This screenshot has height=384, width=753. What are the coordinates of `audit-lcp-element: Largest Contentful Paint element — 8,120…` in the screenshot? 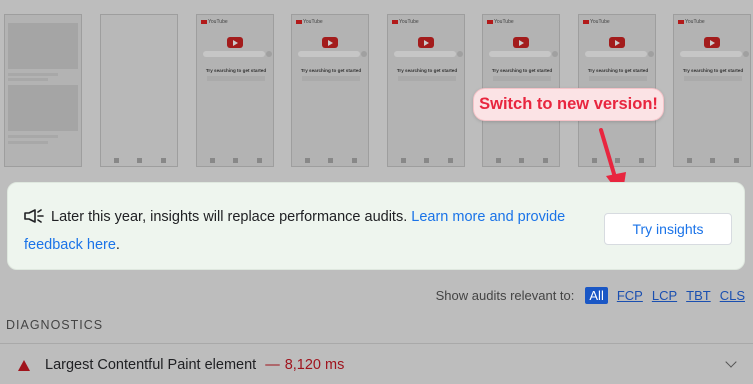 It's located at (380, 365).